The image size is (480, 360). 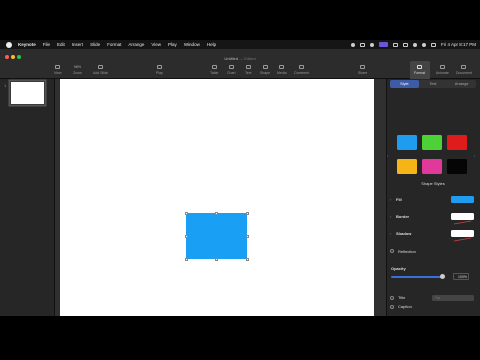 I want to click on comment-icon, so click(x=302, y=67).